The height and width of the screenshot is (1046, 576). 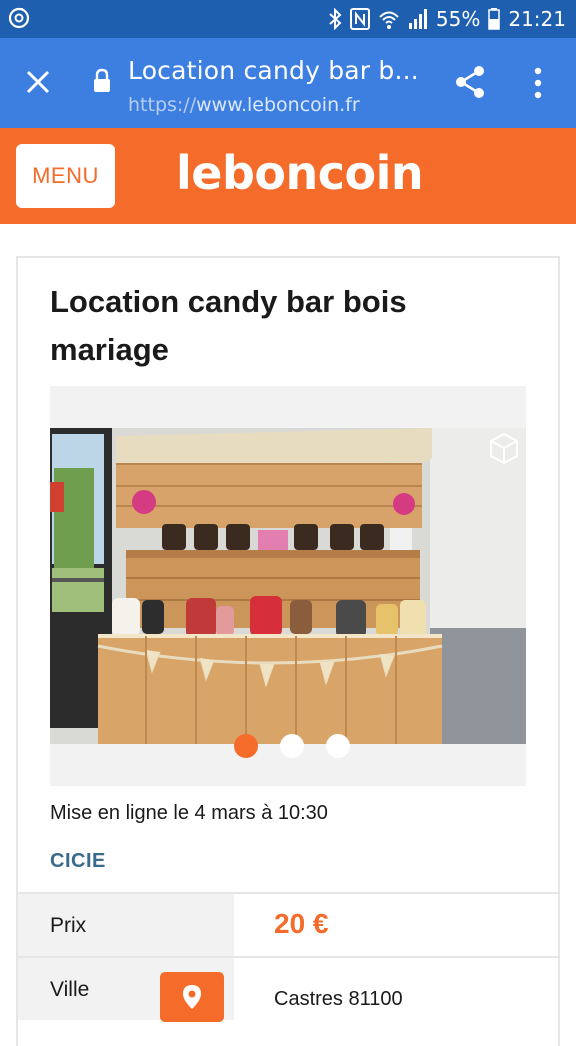 What do you see at coordinates (335, 19) in the screenshot?
I see `bluetooth-icon` at bounding box center [335, 19].